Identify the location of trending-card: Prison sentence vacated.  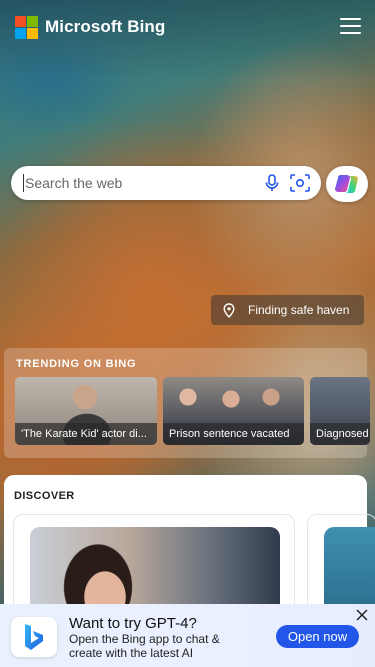
(233, 411).